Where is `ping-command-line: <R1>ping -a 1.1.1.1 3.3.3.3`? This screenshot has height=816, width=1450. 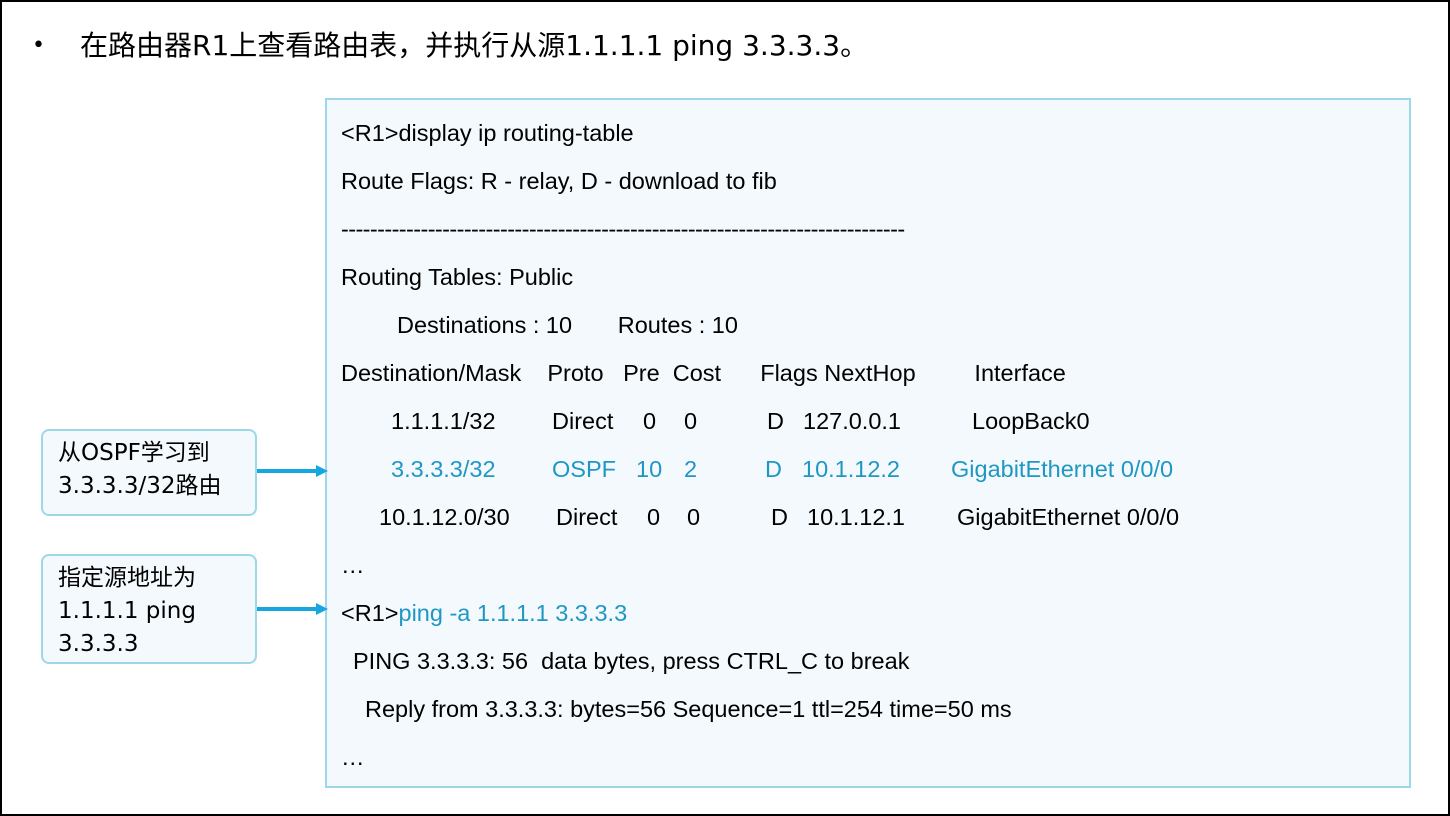 ping-command-line: <R1>ping -a 1.1.1.1 3.3.3.3 is located at coordinates (484, 613).